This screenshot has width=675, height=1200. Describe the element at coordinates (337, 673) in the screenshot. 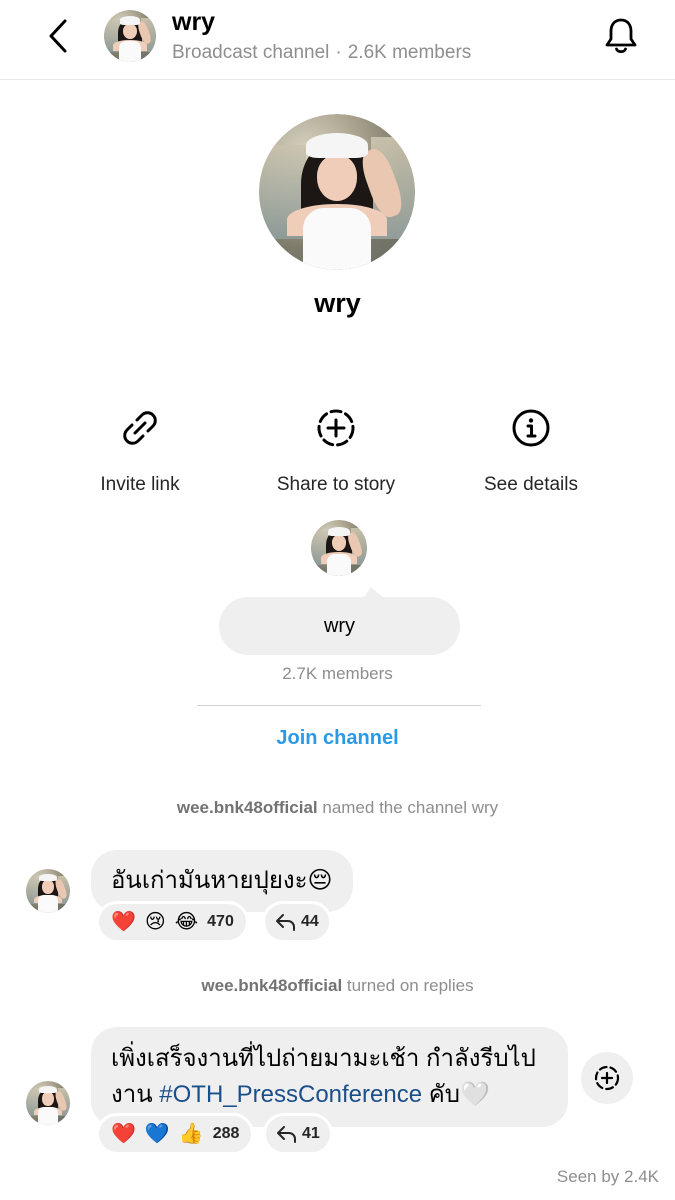

I see `card-member-count: 2.7K members` at that location.